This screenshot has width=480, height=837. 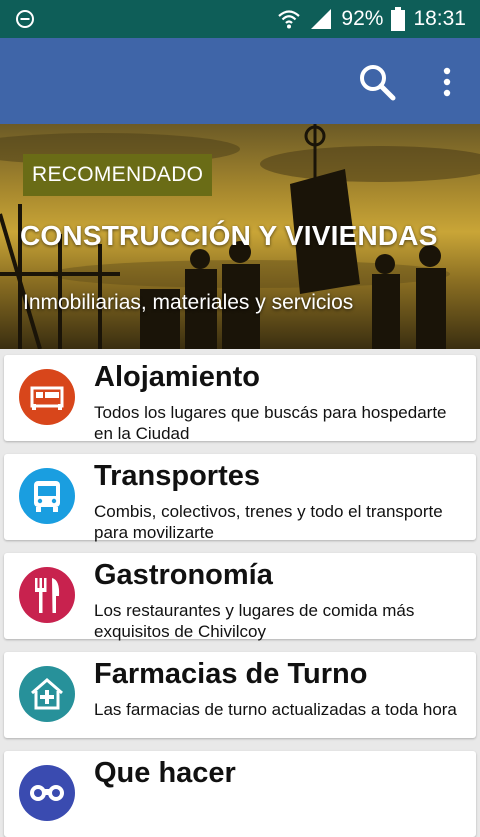 What do you see at coordinates (398, 19) in the screenshot?
I see `battery-icon` at bounding box center [398, 19].